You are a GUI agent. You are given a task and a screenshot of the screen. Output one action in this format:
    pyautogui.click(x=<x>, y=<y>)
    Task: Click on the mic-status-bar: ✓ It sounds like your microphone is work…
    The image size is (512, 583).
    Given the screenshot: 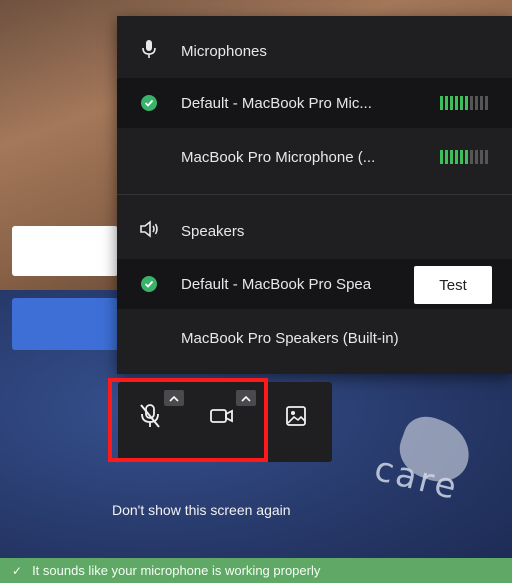 What is the action you would take?
    pyautogui.click(x=256, y=570)
    